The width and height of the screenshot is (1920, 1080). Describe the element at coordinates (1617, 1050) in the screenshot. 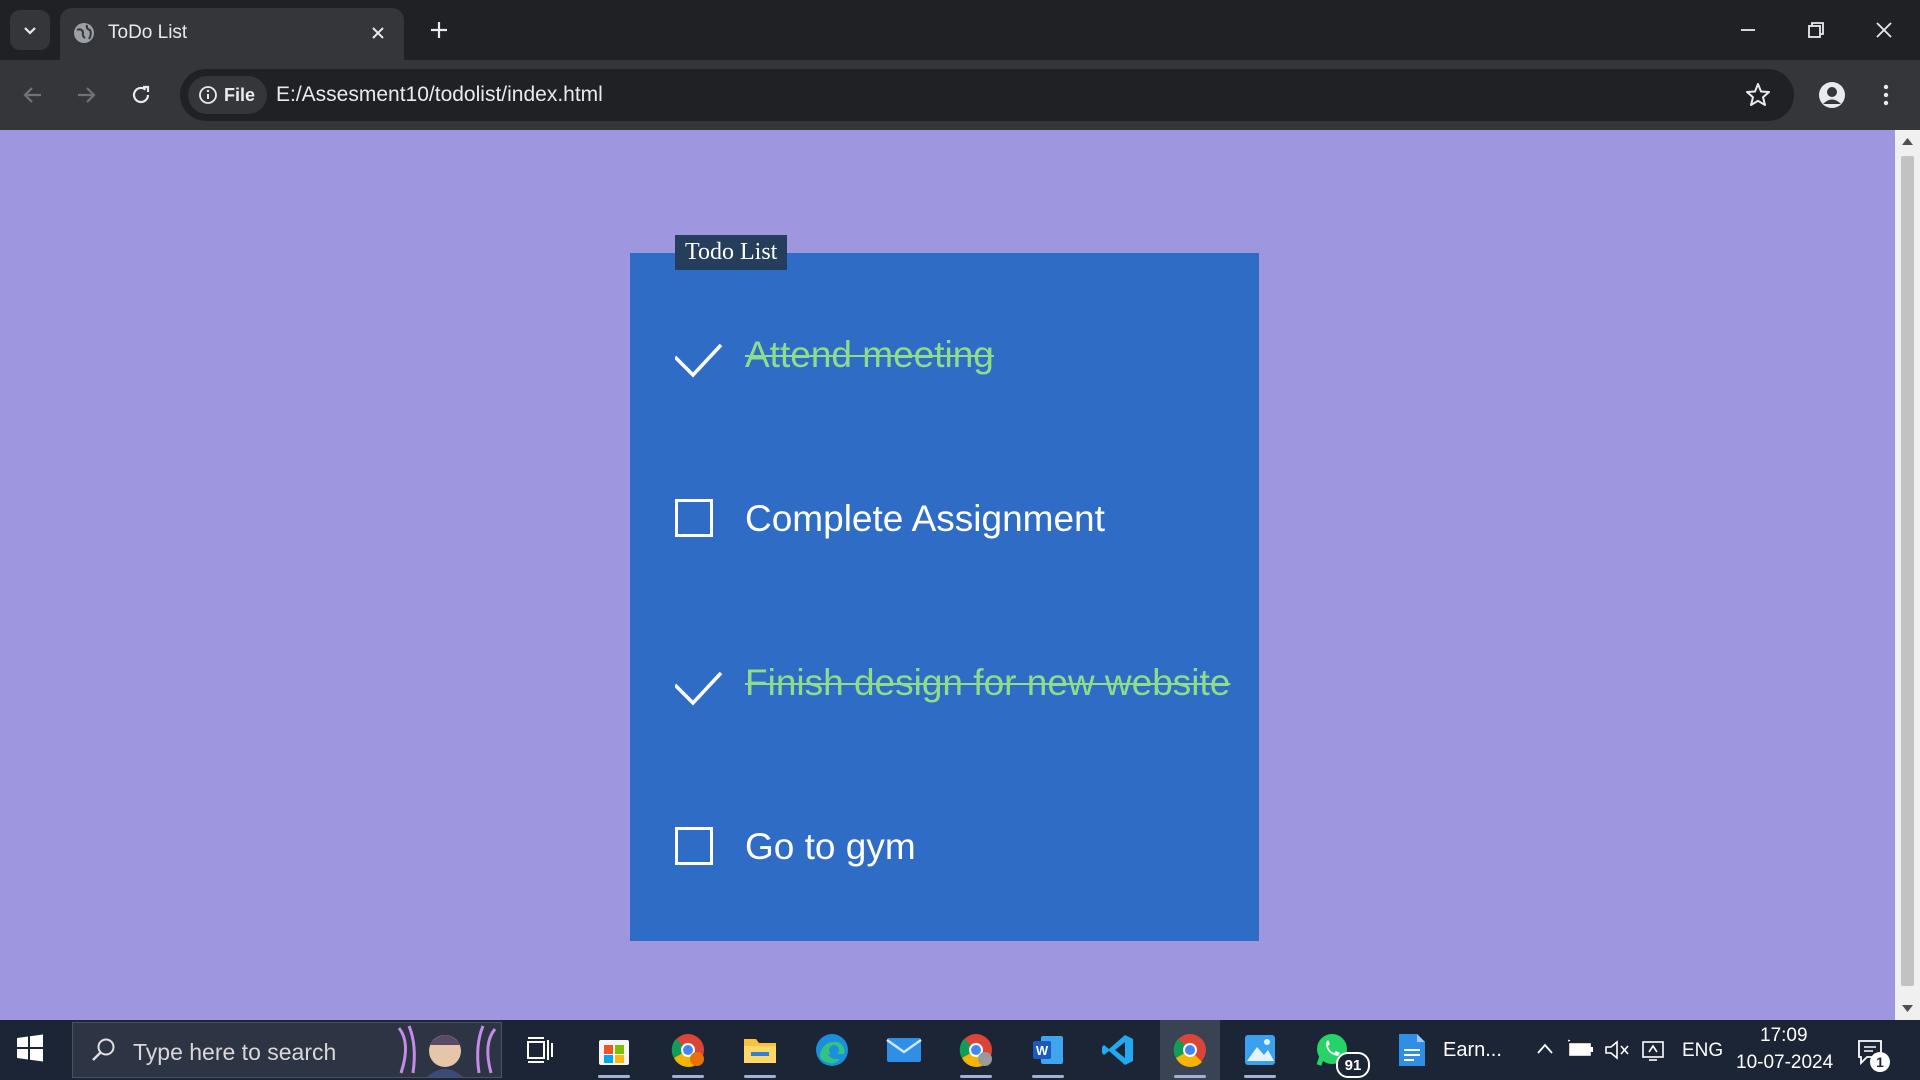

I see `volume-muted-icon` at that location.